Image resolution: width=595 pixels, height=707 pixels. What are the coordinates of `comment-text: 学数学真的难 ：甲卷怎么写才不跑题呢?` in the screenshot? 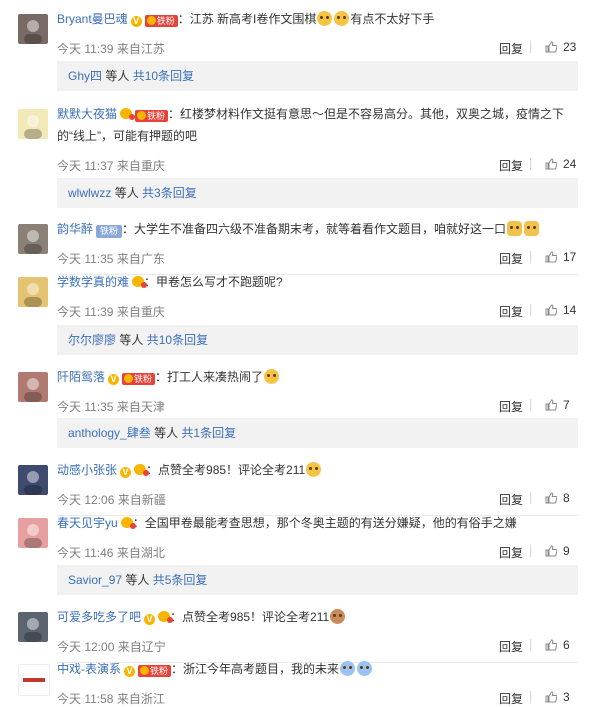 It's located at (318, 282).